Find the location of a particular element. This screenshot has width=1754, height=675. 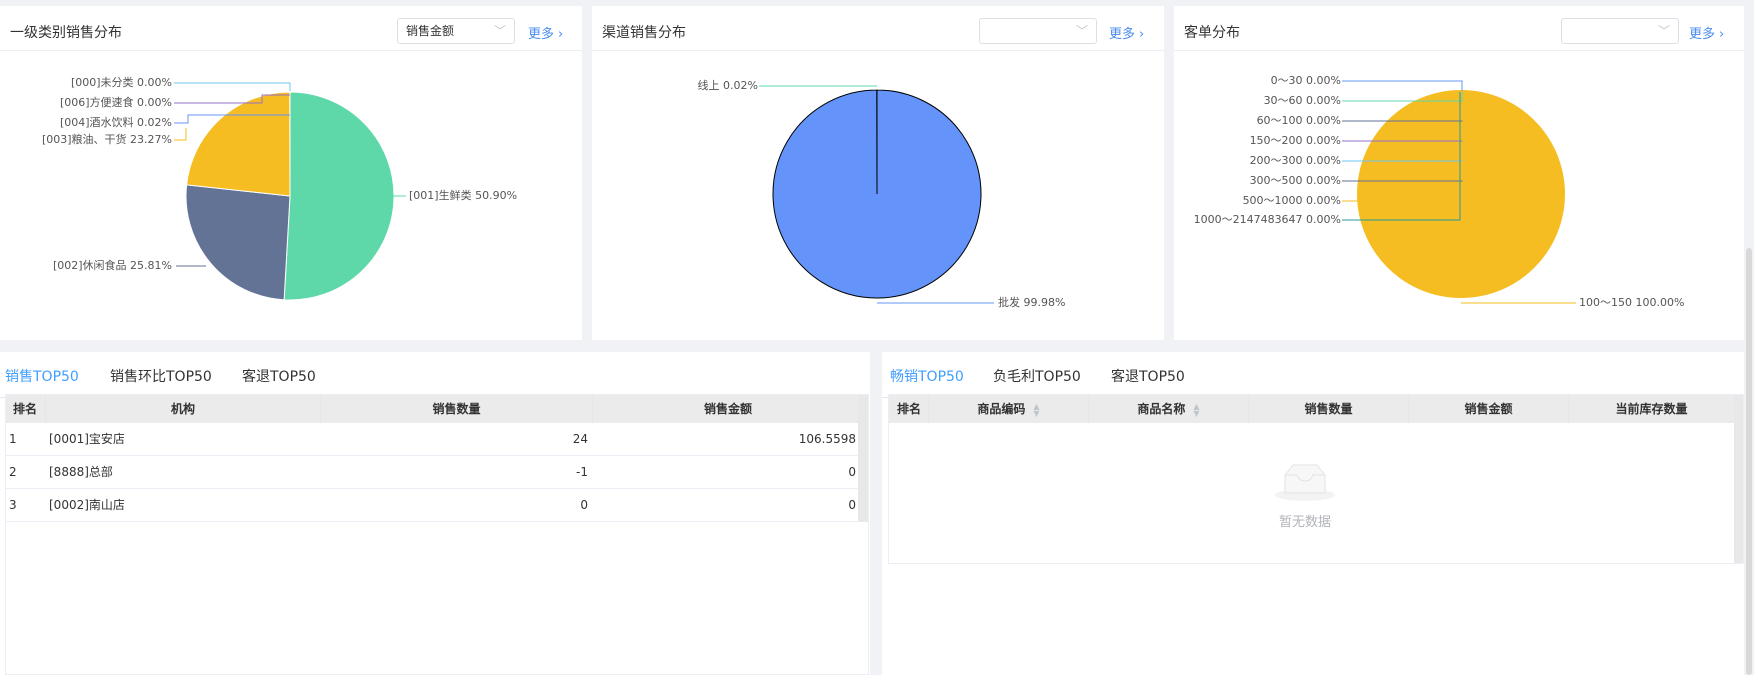

tab-bar: 畅销TOP50 负毛利TOP50 客退TOP50 is located at coordinates (1313, 375).